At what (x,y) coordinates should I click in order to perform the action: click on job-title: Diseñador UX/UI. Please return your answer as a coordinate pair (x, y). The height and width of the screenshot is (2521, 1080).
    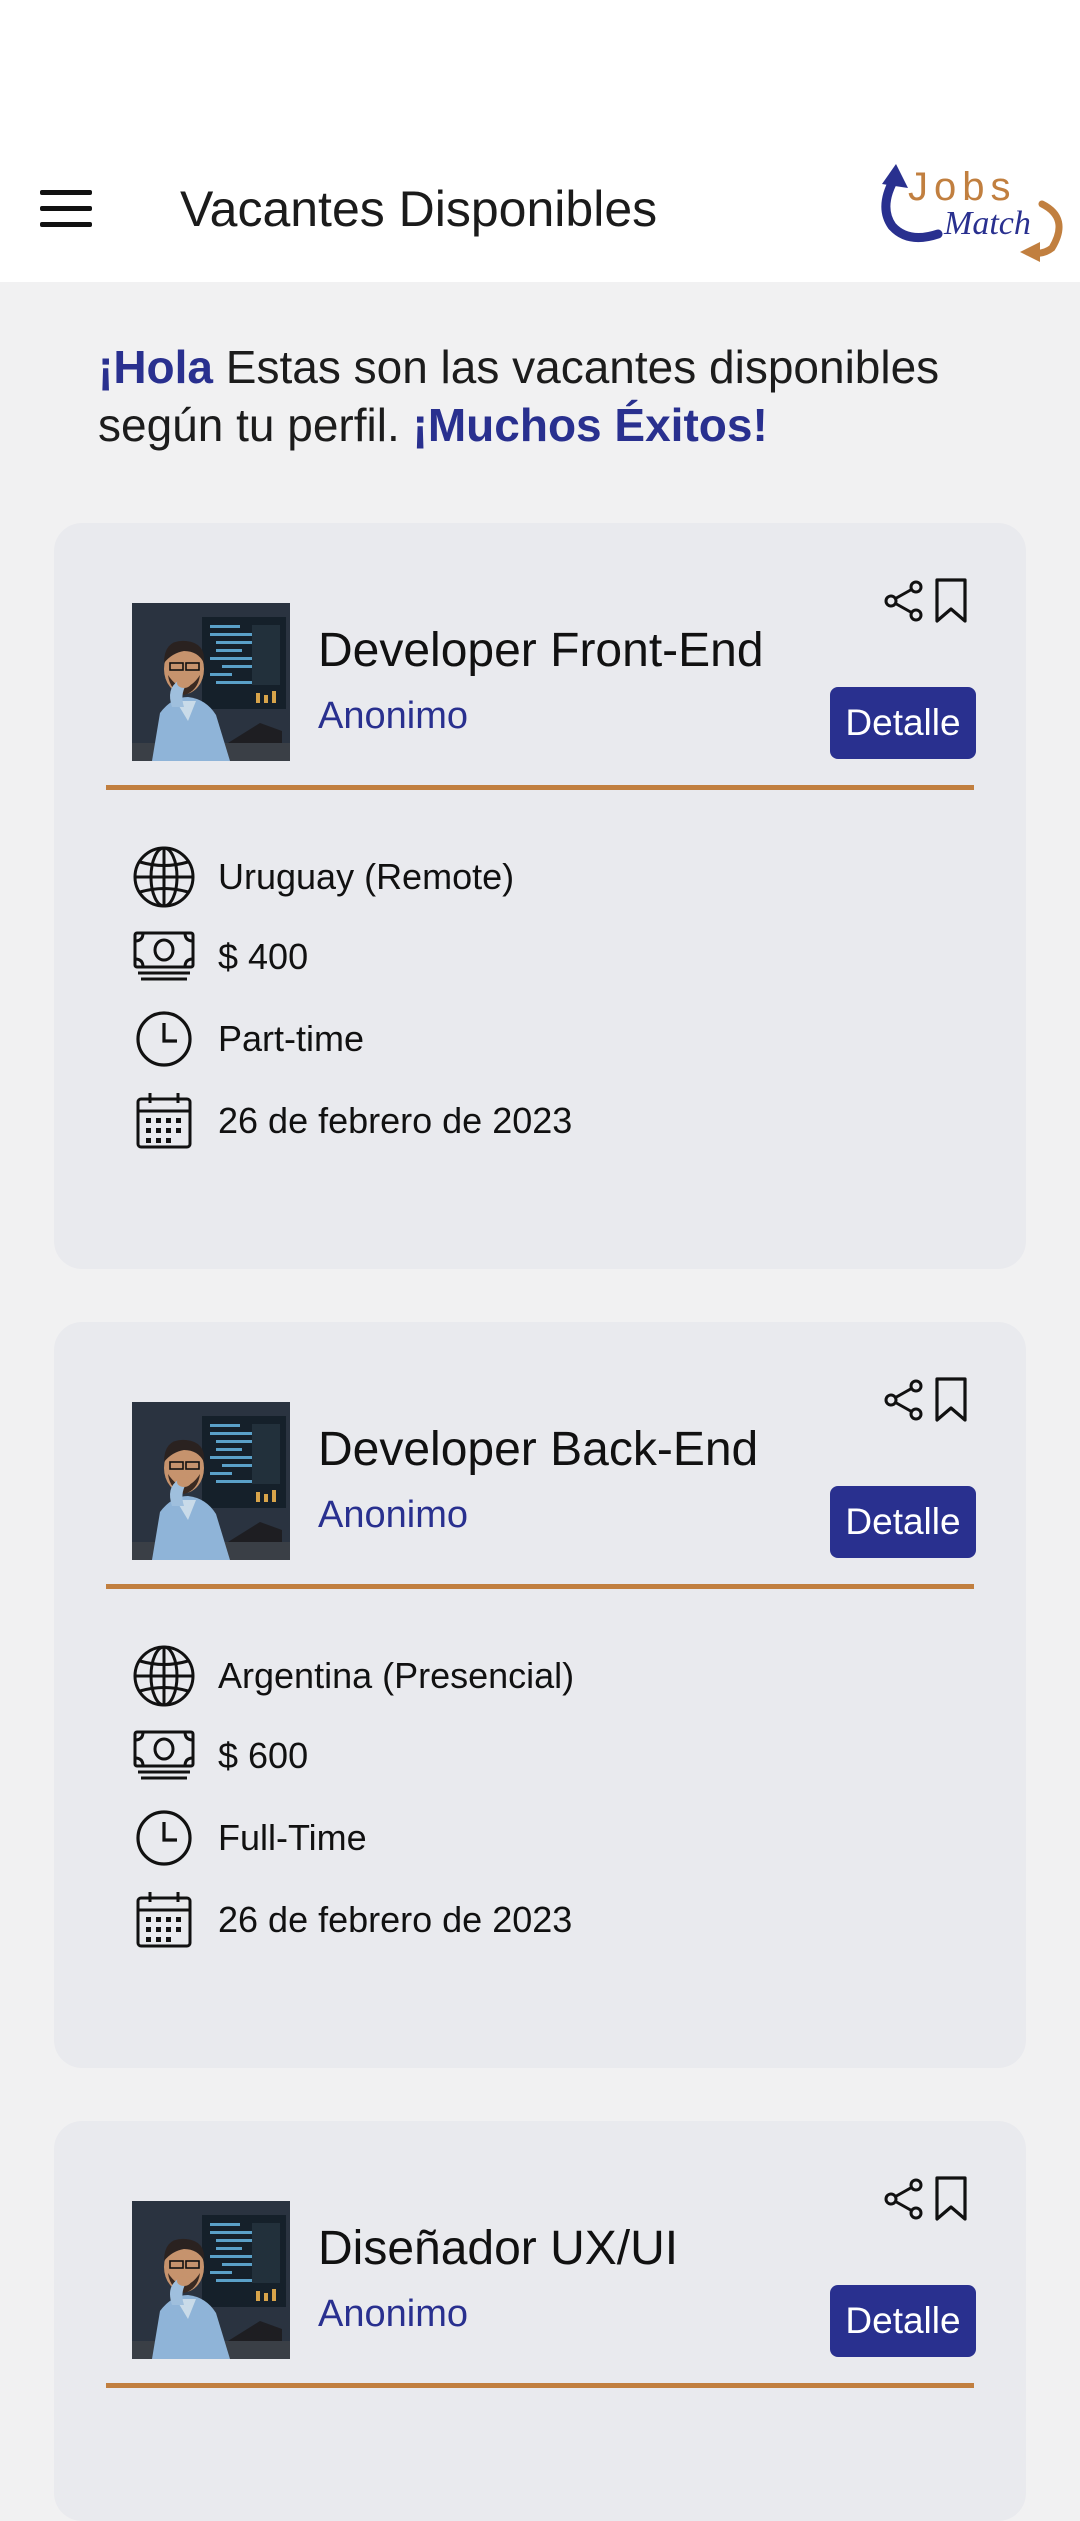
    Looking at the image, I should click on (498, 2248).